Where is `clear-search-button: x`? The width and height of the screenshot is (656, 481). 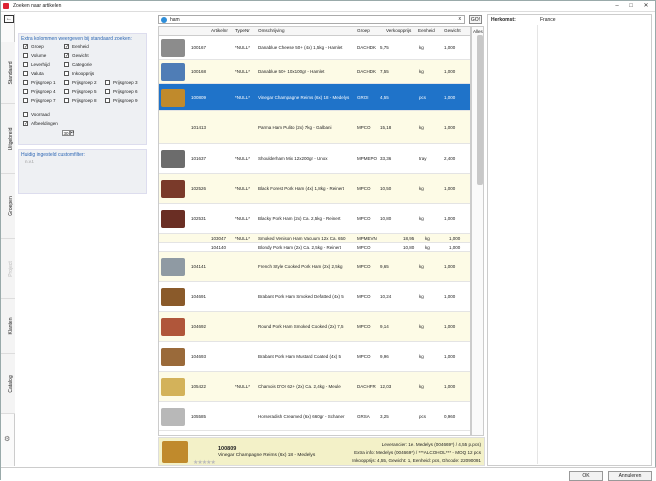 clear-search-button: x is located at coordinates (460, 19).